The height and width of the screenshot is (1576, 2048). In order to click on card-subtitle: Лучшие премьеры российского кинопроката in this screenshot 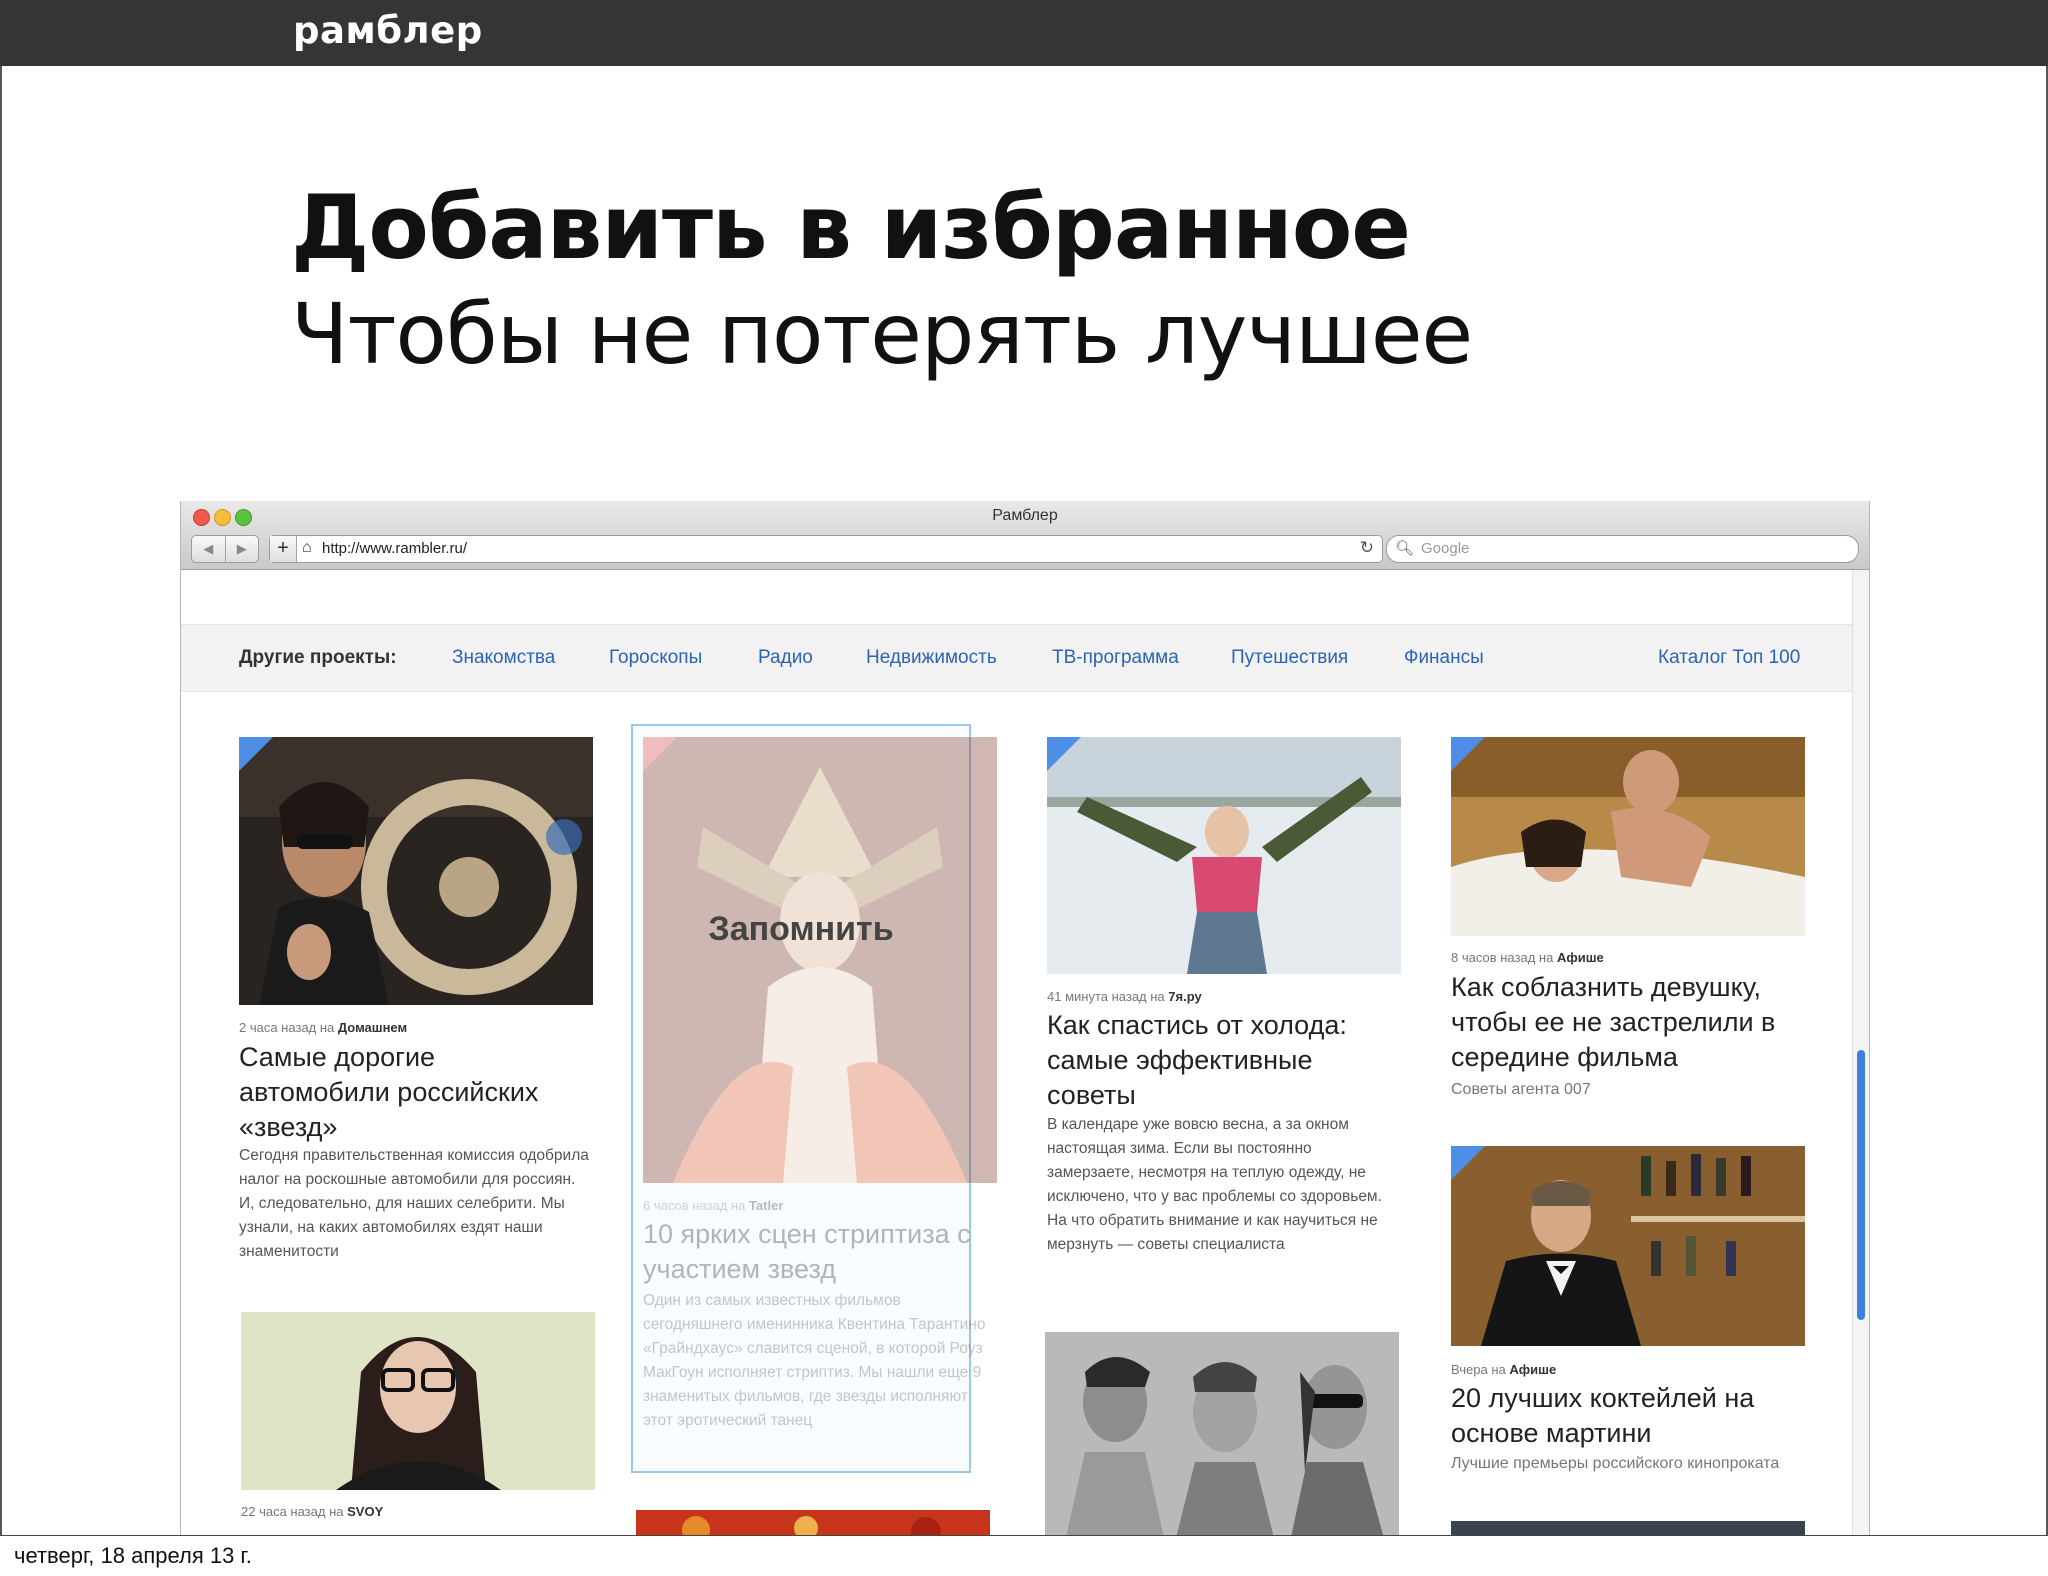, I will do `click(1615, 1463)`.